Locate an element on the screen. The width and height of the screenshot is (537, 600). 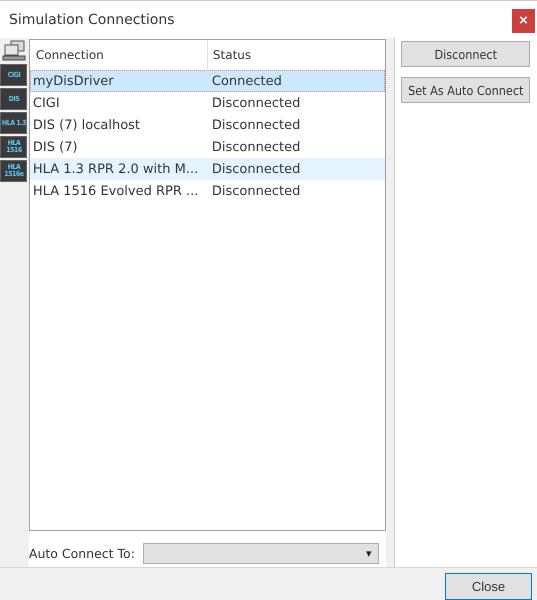
auto-connect-dropdown: ▾ is located at coordinates (260, 553).